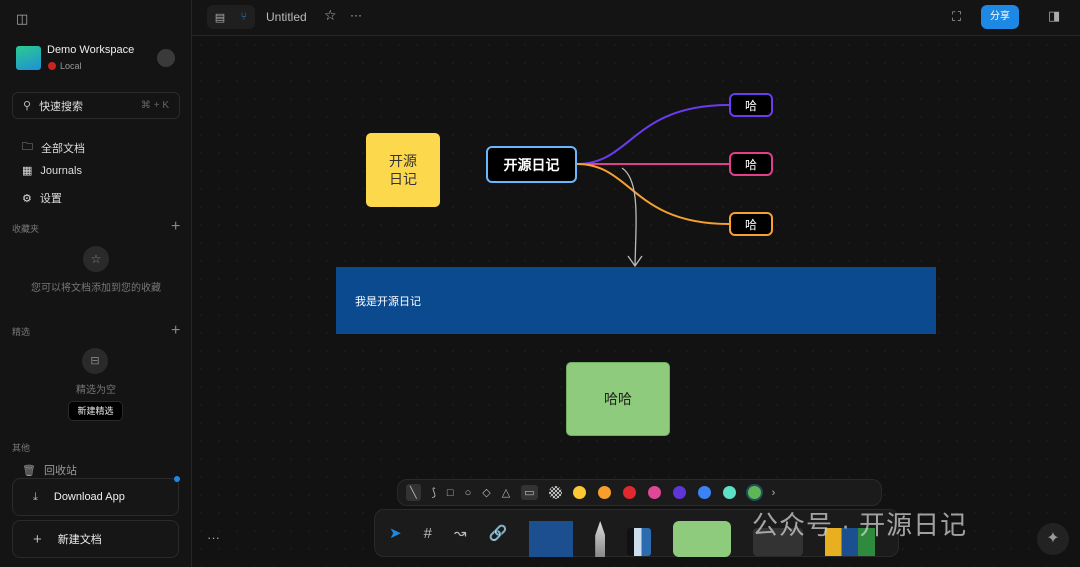 This screenshot has width=1080, height=567. Describe the element at coordinates (79, 540) in the screenshot. I see `new-doc-label: 新建文档` at that location.